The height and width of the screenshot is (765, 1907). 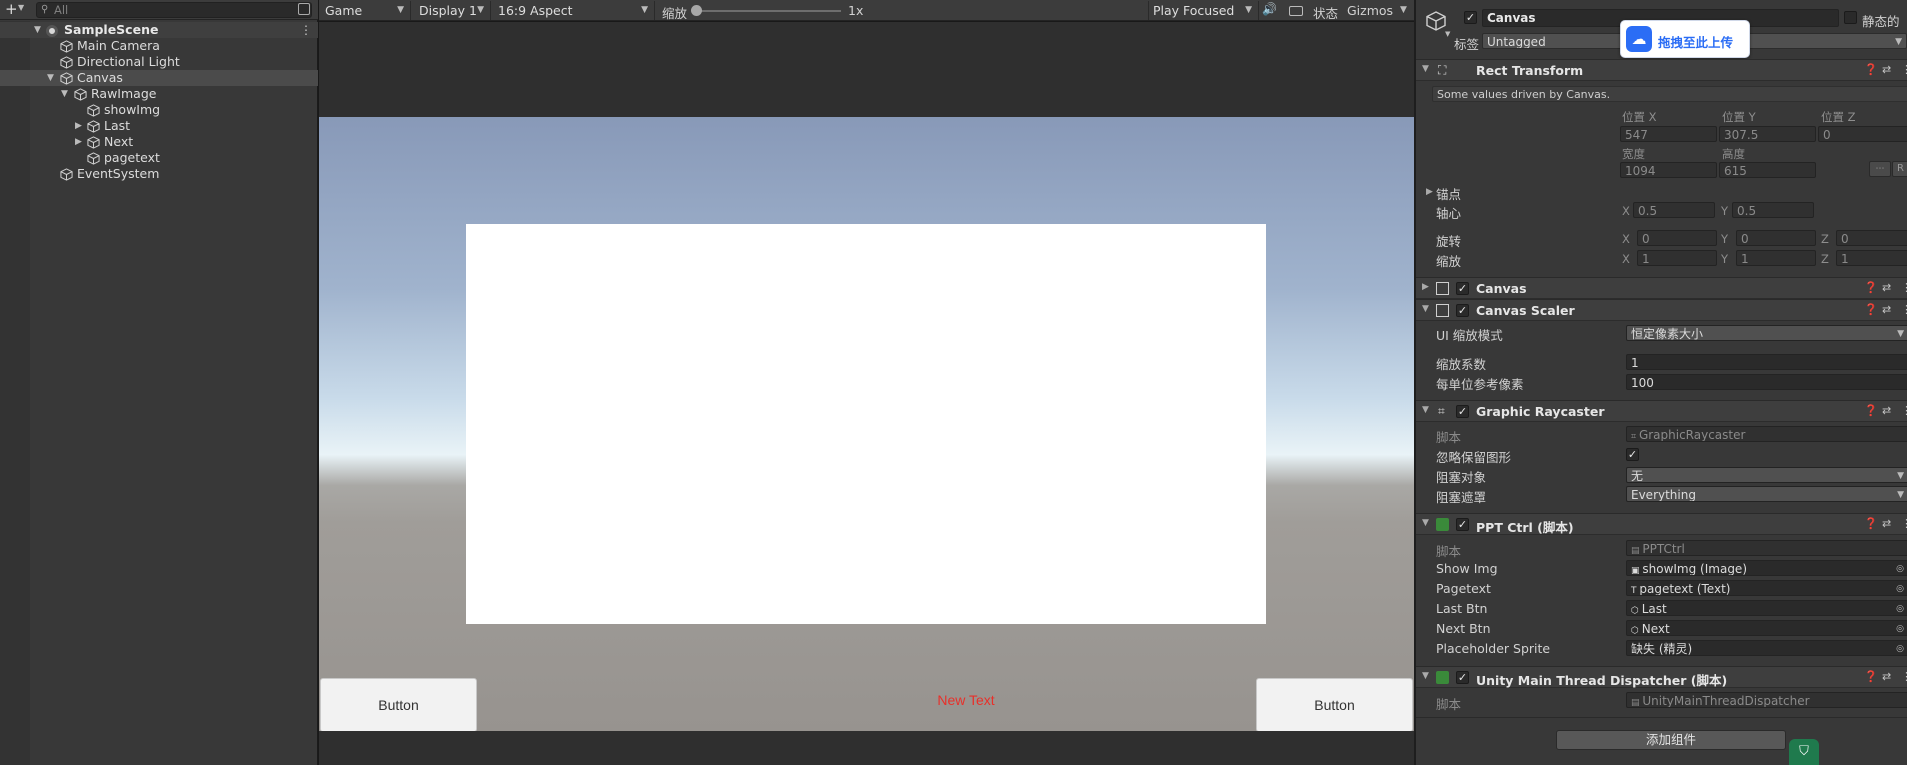 I want to click on pos-z-field: 0, so click(x=1862, y=134).